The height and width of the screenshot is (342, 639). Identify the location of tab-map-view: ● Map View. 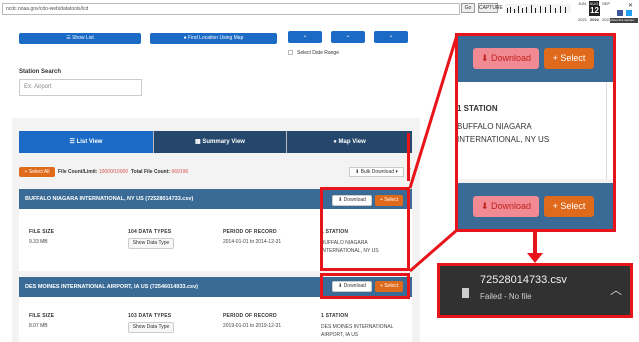
(349, 142).